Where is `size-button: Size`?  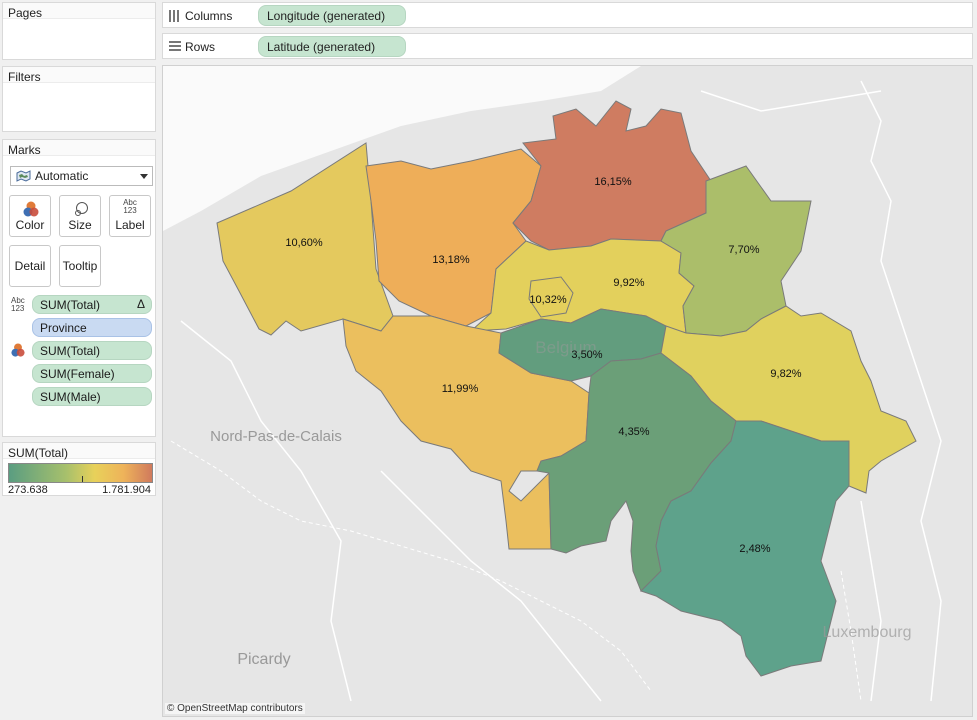 size-button: Size is located at coordinates (80, 216).